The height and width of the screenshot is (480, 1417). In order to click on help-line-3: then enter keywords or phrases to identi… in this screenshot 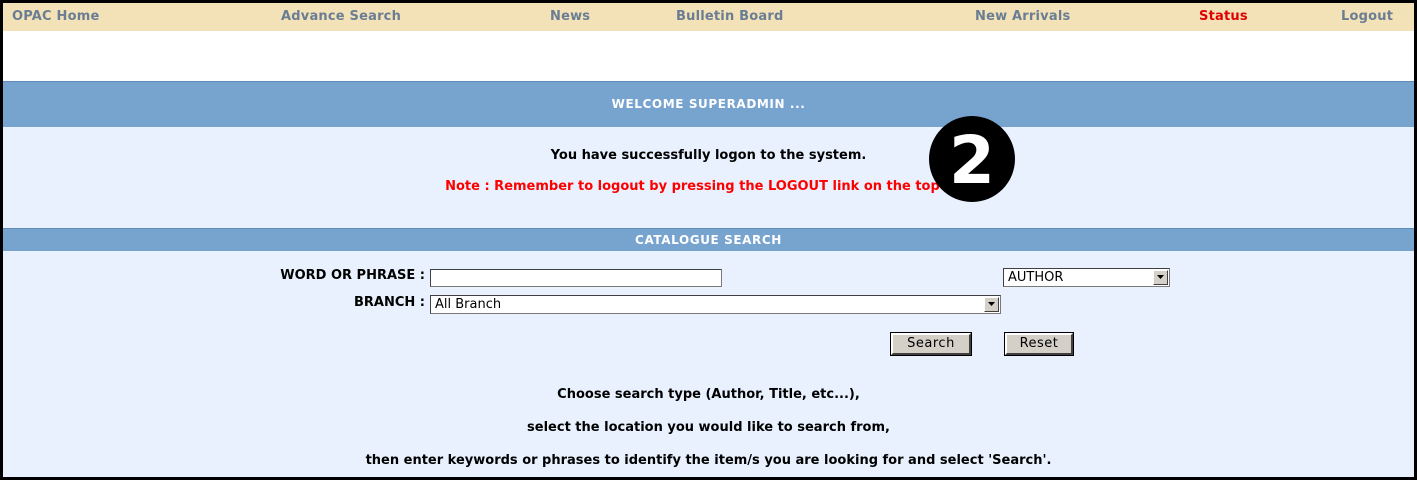, I will do `click(708, 460)`.